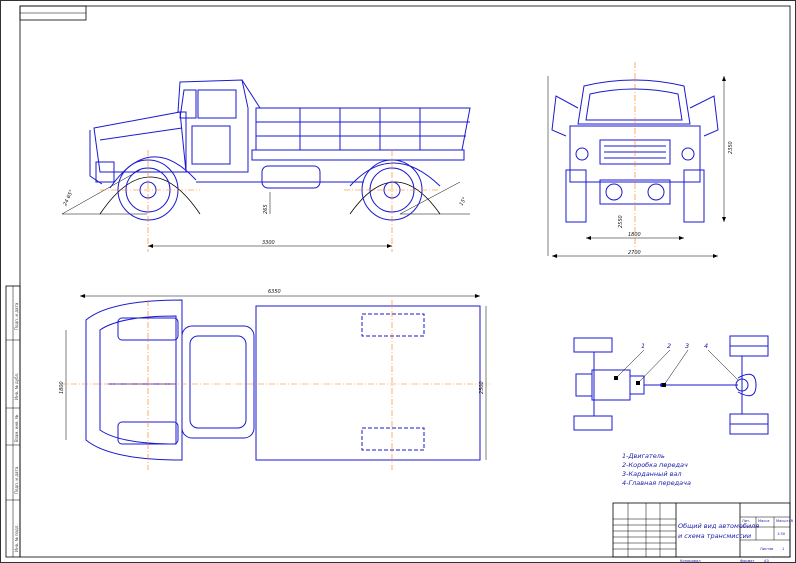  I want to click on dim-height: 2350, so click(731, 147).